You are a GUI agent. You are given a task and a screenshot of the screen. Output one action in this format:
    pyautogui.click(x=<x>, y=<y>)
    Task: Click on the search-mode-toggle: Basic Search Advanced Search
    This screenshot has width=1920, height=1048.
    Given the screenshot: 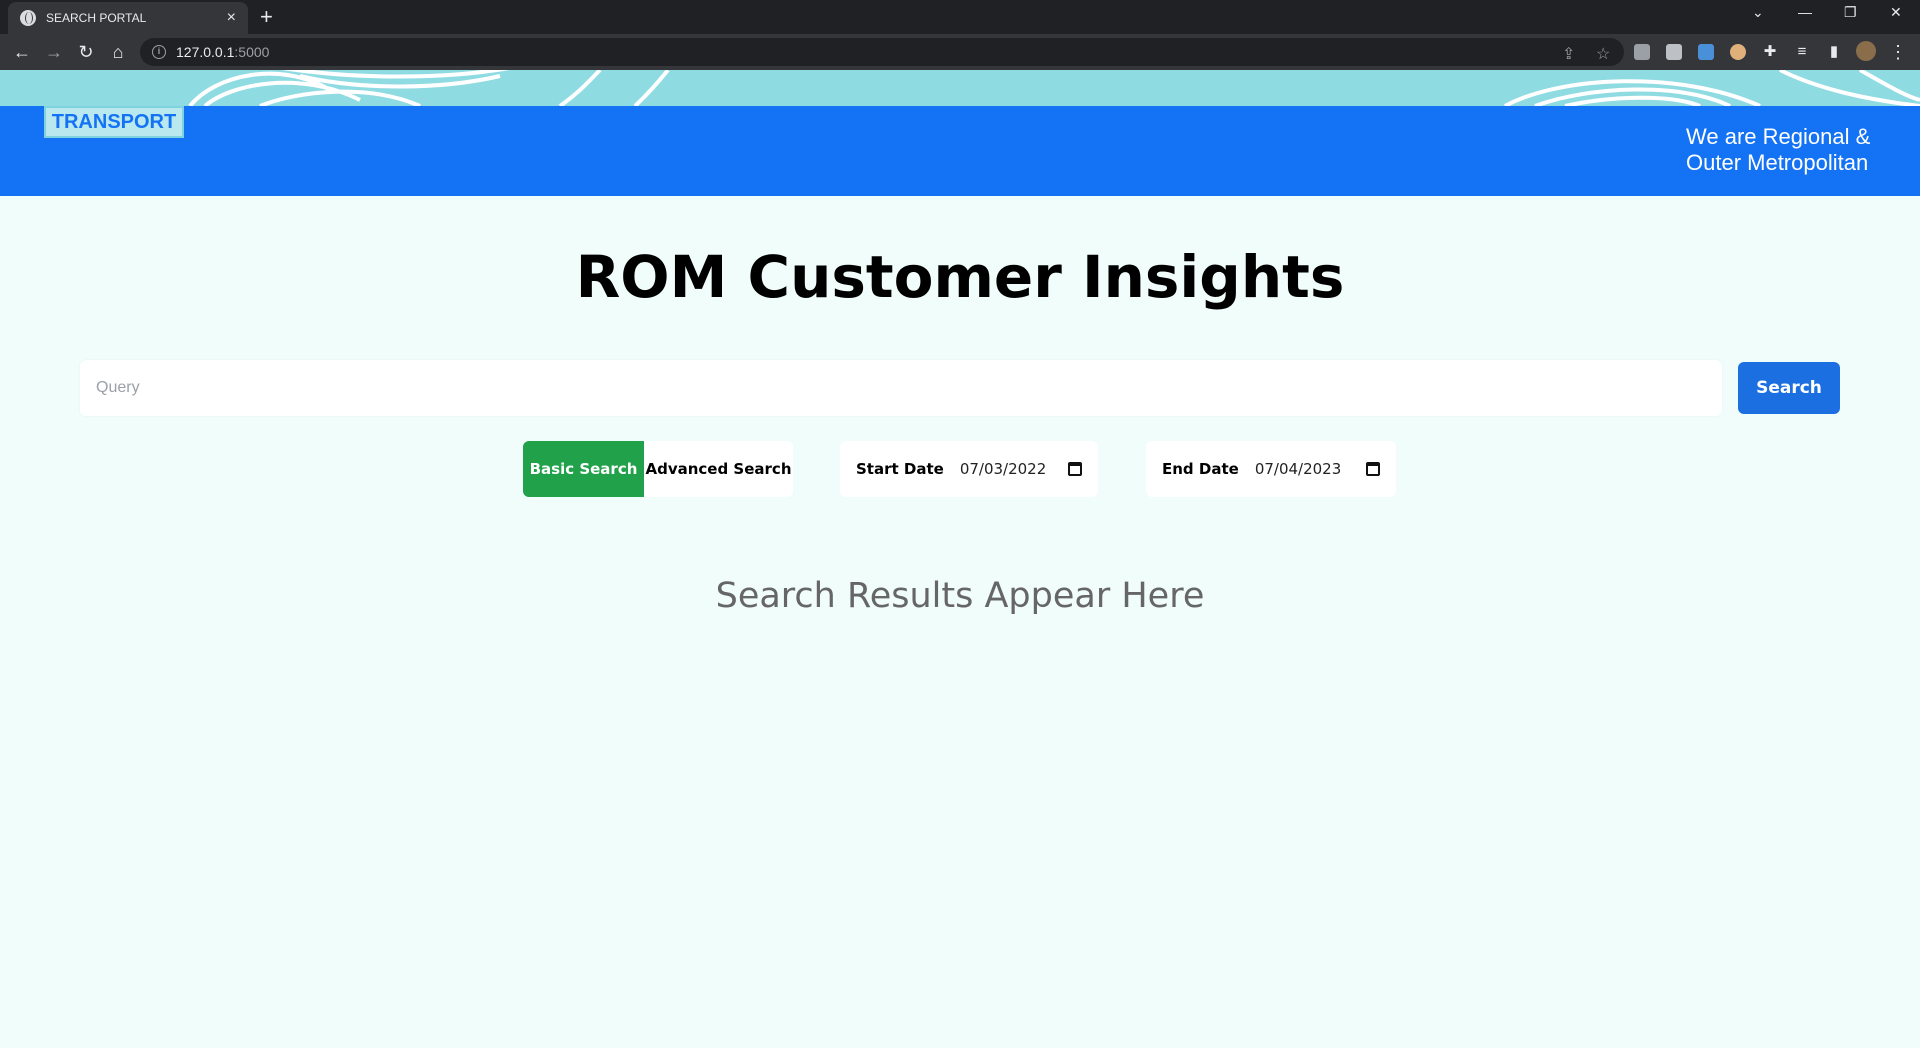 What is the action you would take?
    pyautogui.click(x=658, y=469)
    